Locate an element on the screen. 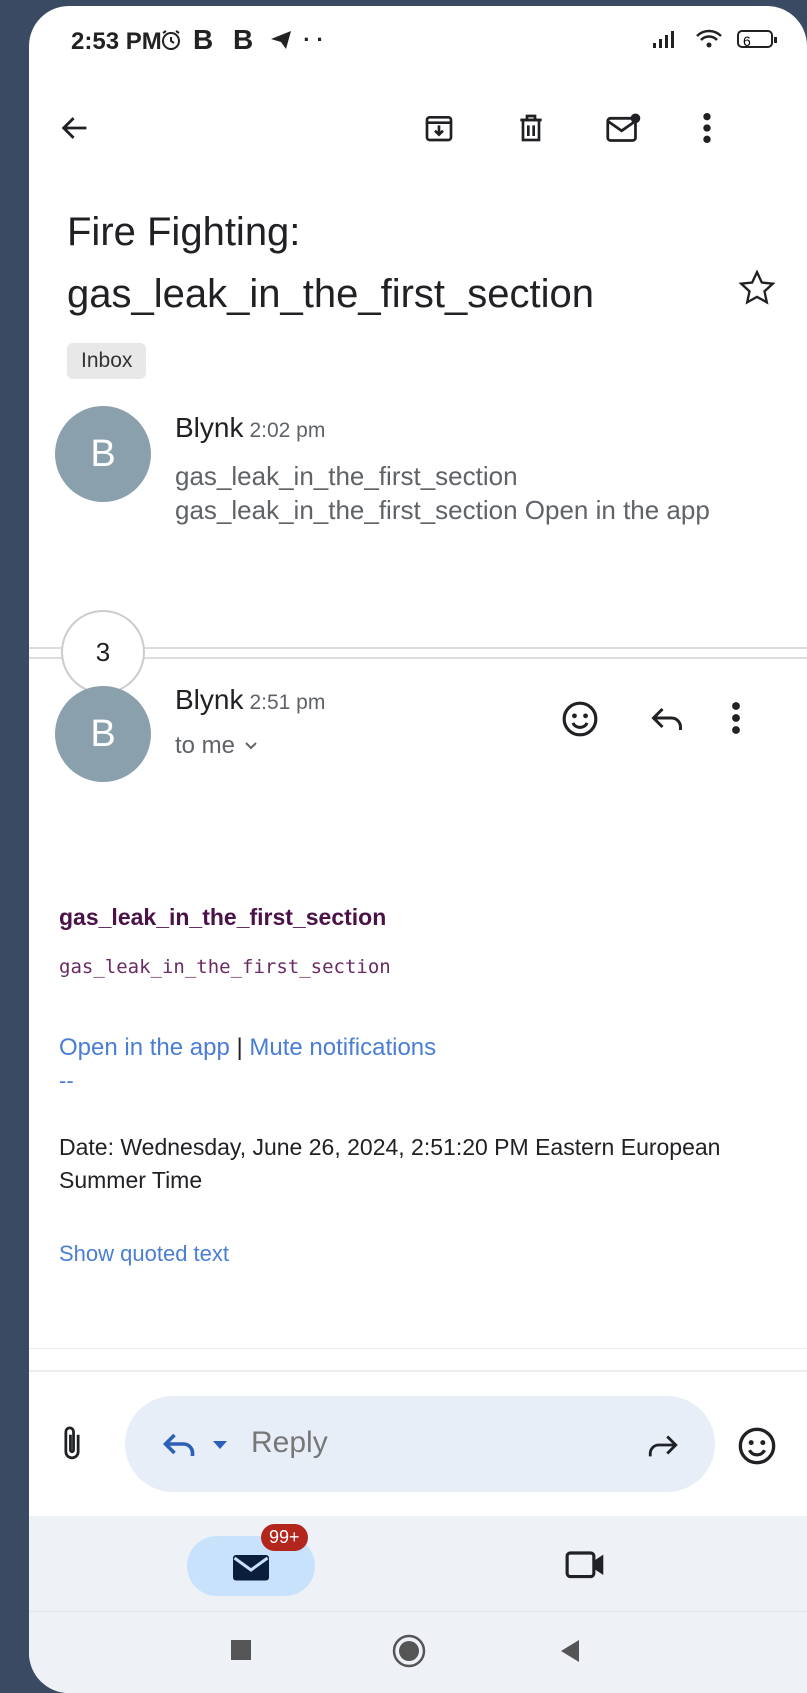 This screenshot has width=807, height=1693. archive-icon is located at coordinates (439, 128).